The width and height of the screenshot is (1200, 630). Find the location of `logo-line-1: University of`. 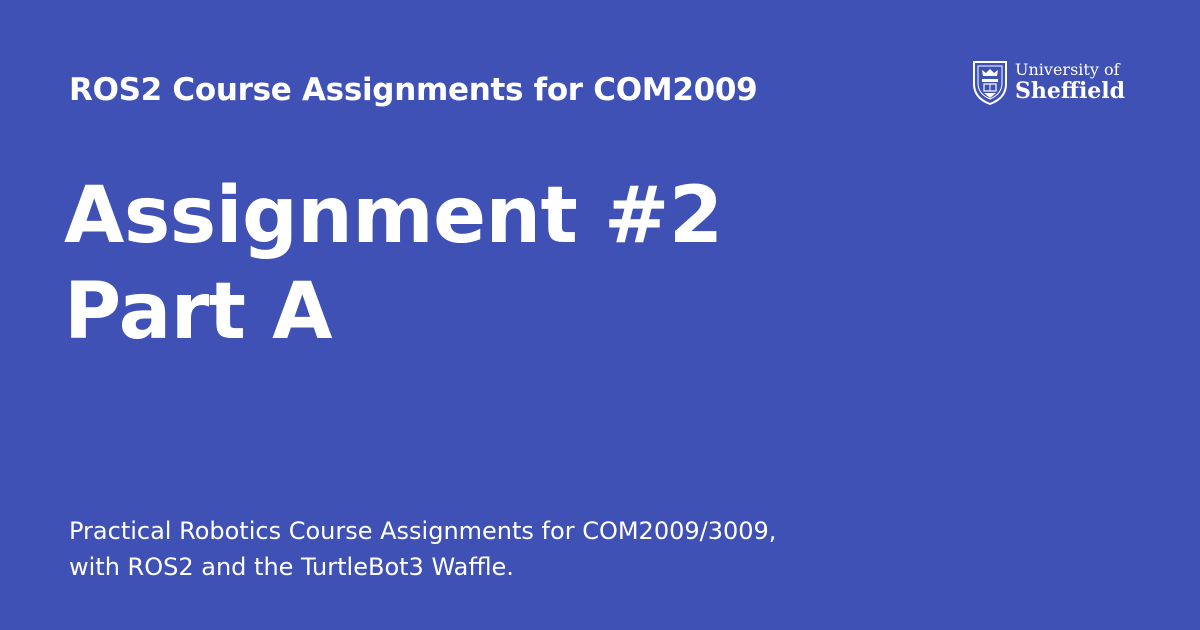

logo-line-1: University of is located at coordinates (1067, 69).